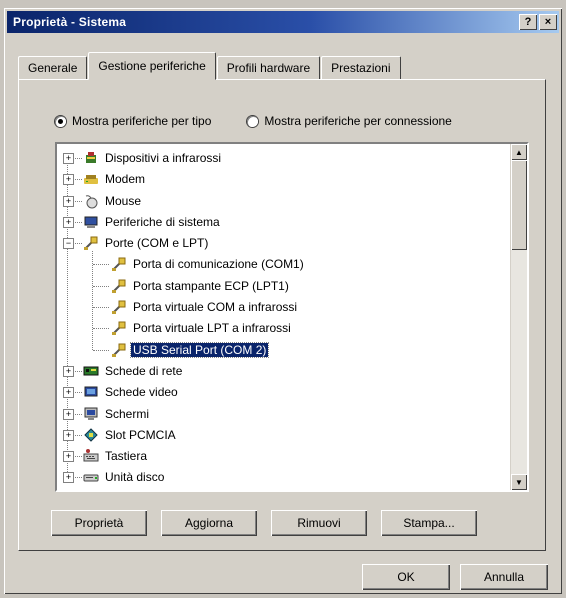  I want to click on tab-performance: Prestazioni, so click(361, 67).